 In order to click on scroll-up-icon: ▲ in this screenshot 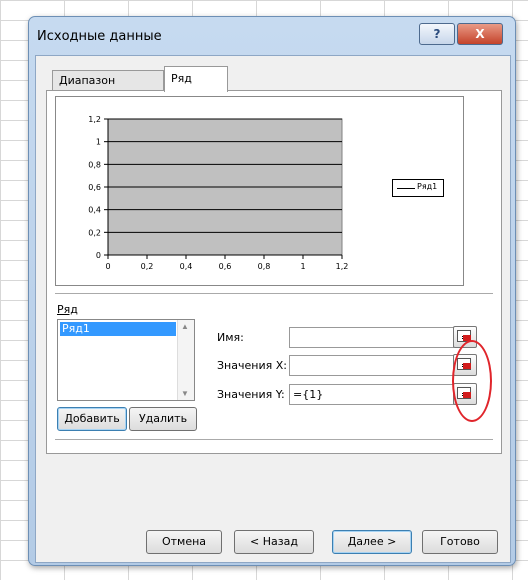, I will do `click(185, 326)`.